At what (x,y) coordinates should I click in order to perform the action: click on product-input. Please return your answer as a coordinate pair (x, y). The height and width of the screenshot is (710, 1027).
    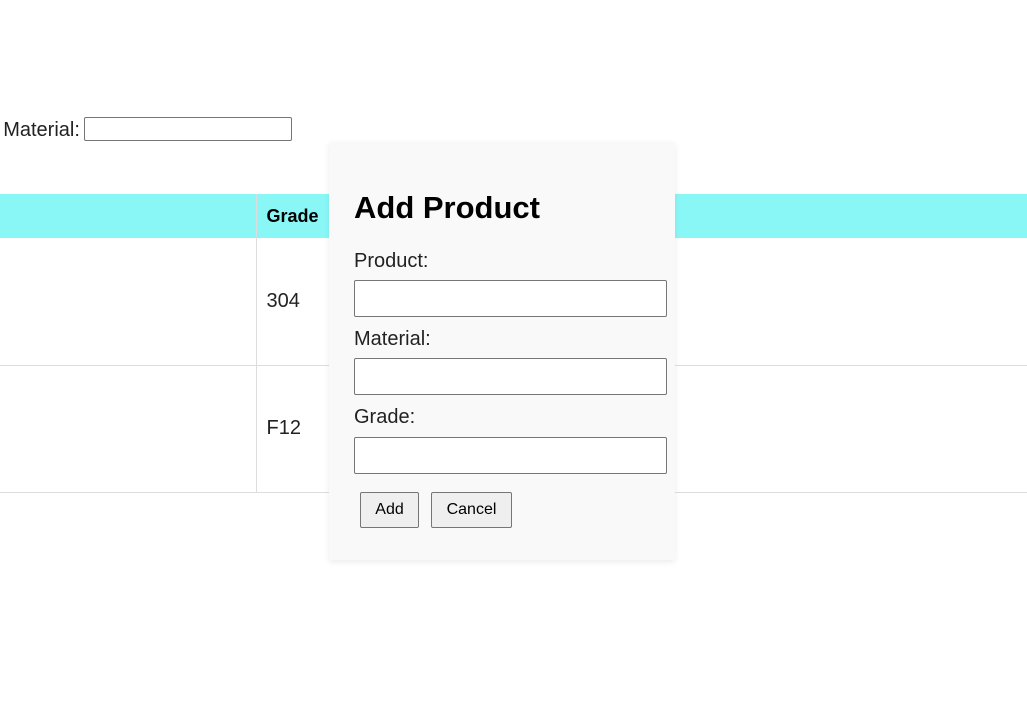
    Looking at the image, I should click on (510, 298).